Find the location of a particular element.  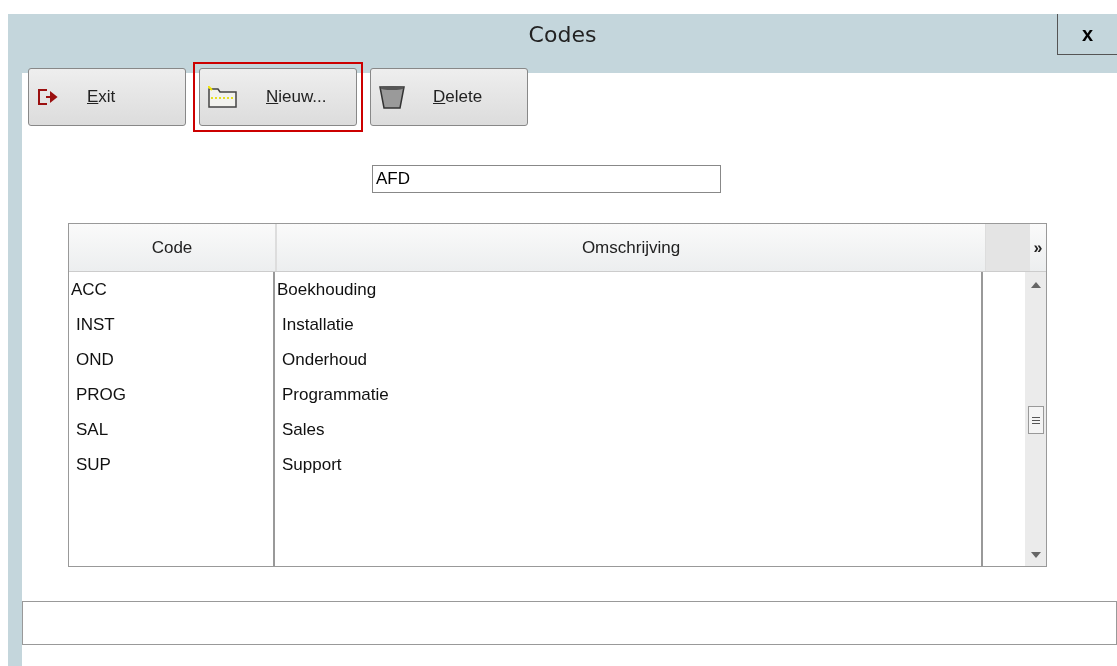

close-button: x is located at coordinates (1087, 34).